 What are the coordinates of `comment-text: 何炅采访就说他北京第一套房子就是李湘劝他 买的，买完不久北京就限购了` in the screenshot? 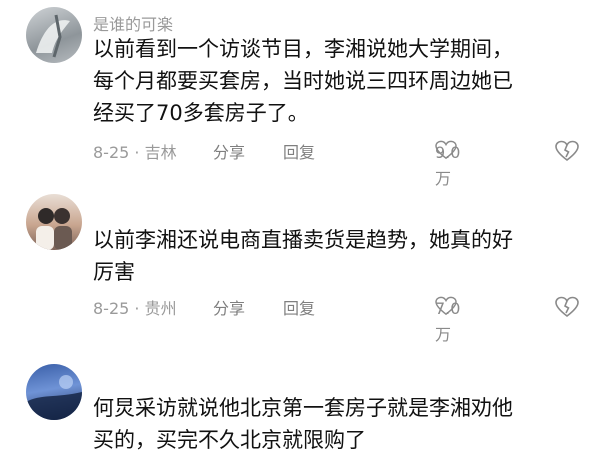 It's located at (338, 421).